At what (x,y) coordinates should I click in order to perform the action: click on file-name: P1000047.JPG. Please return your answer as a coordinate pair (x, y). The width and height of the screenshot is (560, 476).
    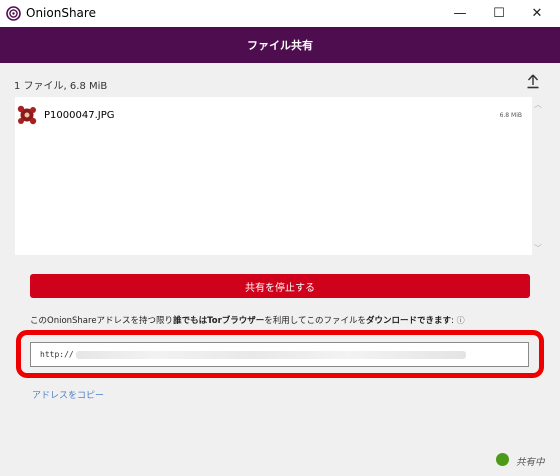
    Looking at the image, I should click on (79, 115).